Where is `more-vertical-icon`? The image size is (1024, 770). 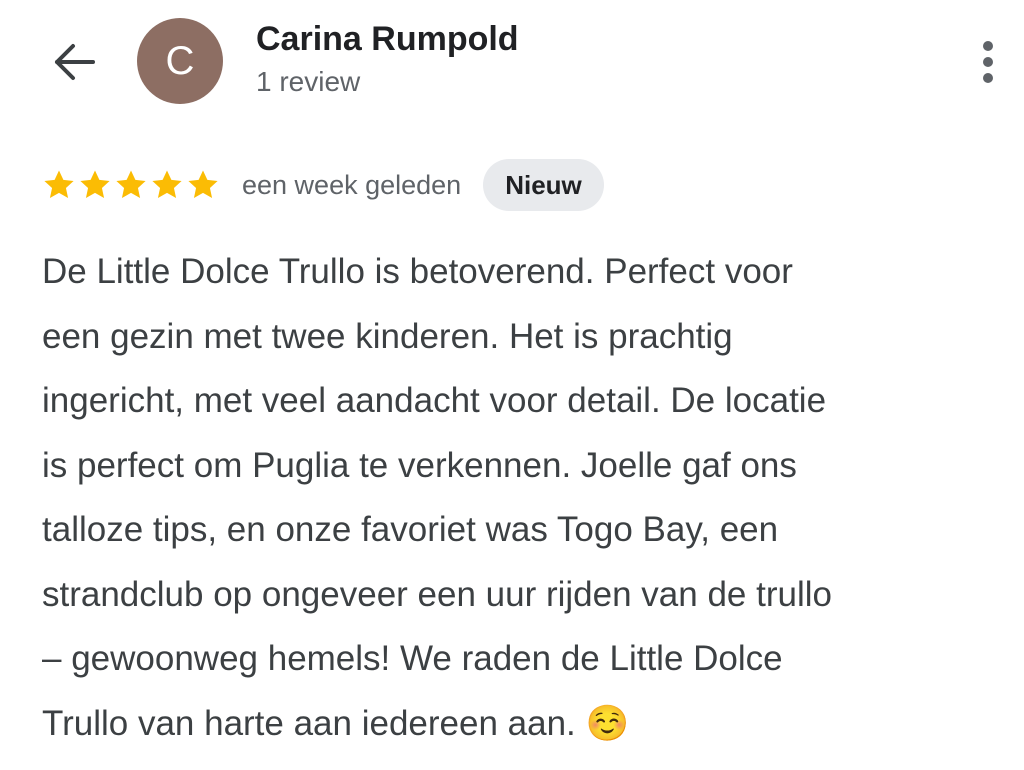 more-vertical-icon is located at coordinates (988, 46).